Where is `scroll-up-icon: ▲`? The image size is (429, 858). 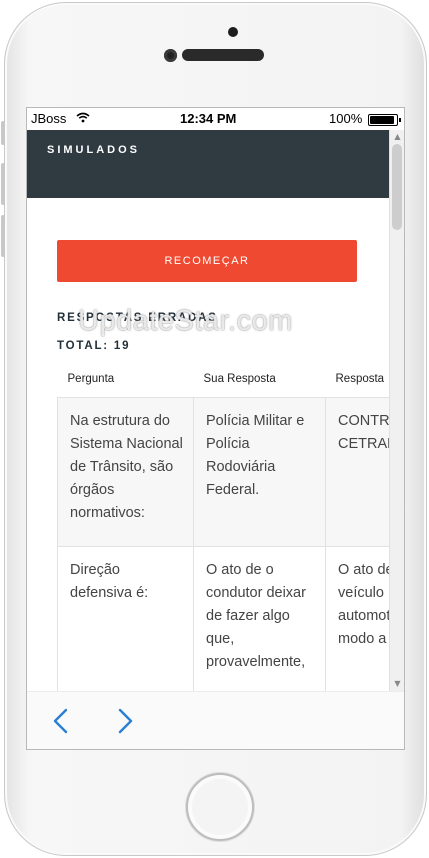 scroll-up-icon: ▲ is located at coordinates (397, 137).